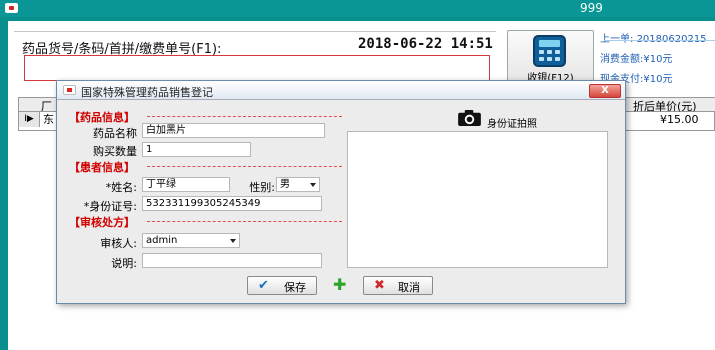 The image size is (715, 350). What do you see at coordinates (118, 243) in the screenshot?
I see `reviewer-label: 审核人:` at bounding box center [118, 243].